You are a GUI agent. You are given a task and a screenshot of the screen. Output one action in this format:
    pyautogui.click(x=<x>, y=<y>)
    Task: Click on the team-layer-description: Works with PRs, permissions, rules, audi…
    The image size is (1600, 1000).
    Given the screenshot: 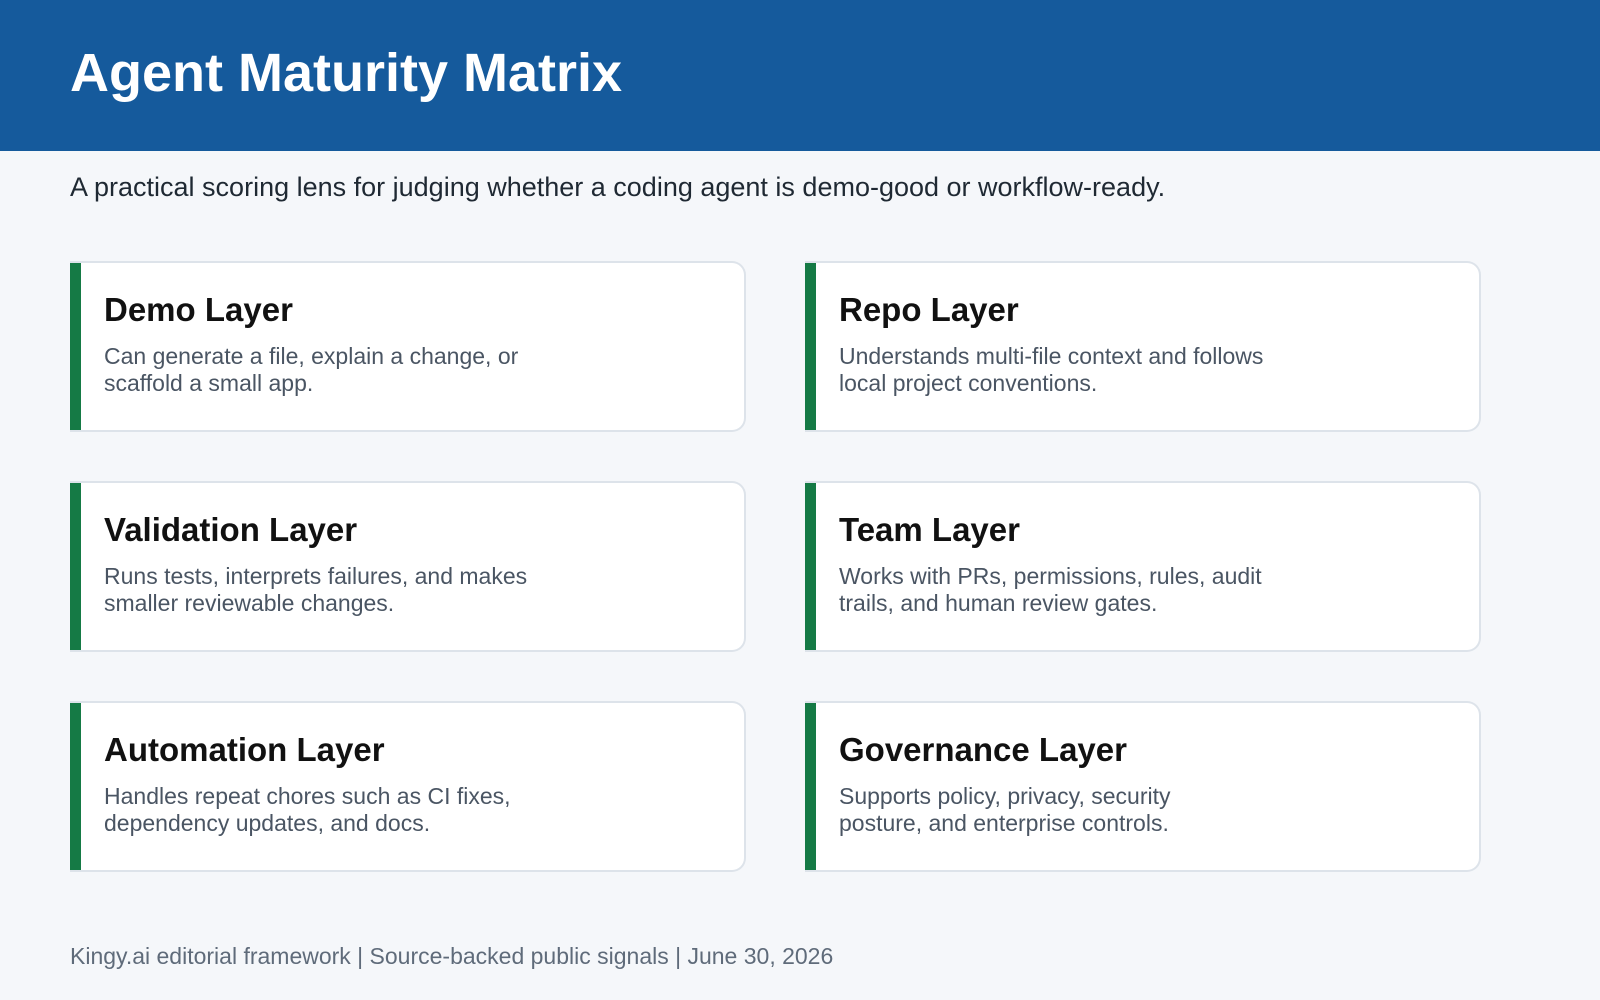 What is the action you would take?
    pyautogui.click(x=1069, y=590)
    